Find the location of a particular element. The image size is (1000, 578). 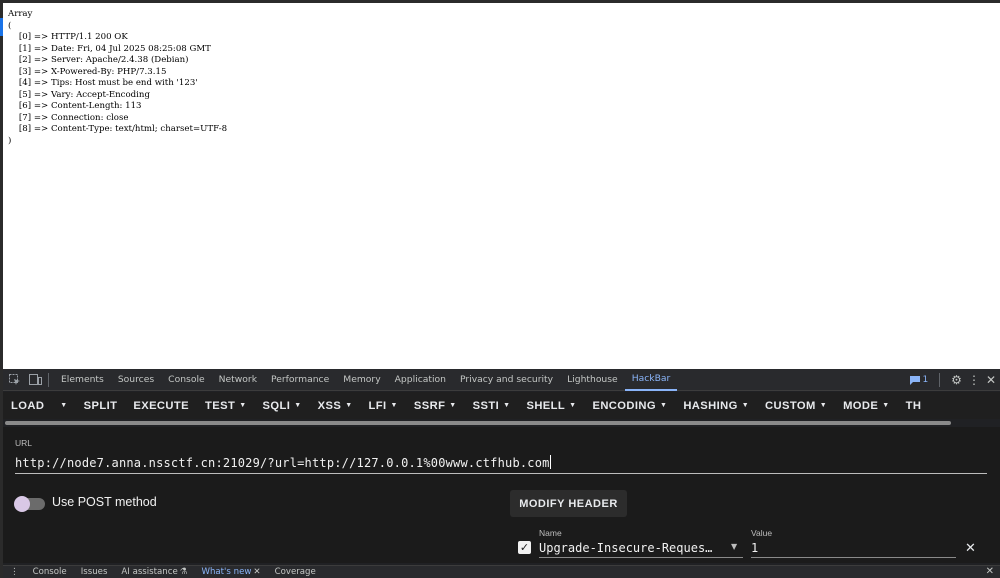

output-line: [7] => Connection: close is located at coordinates (68, 117).